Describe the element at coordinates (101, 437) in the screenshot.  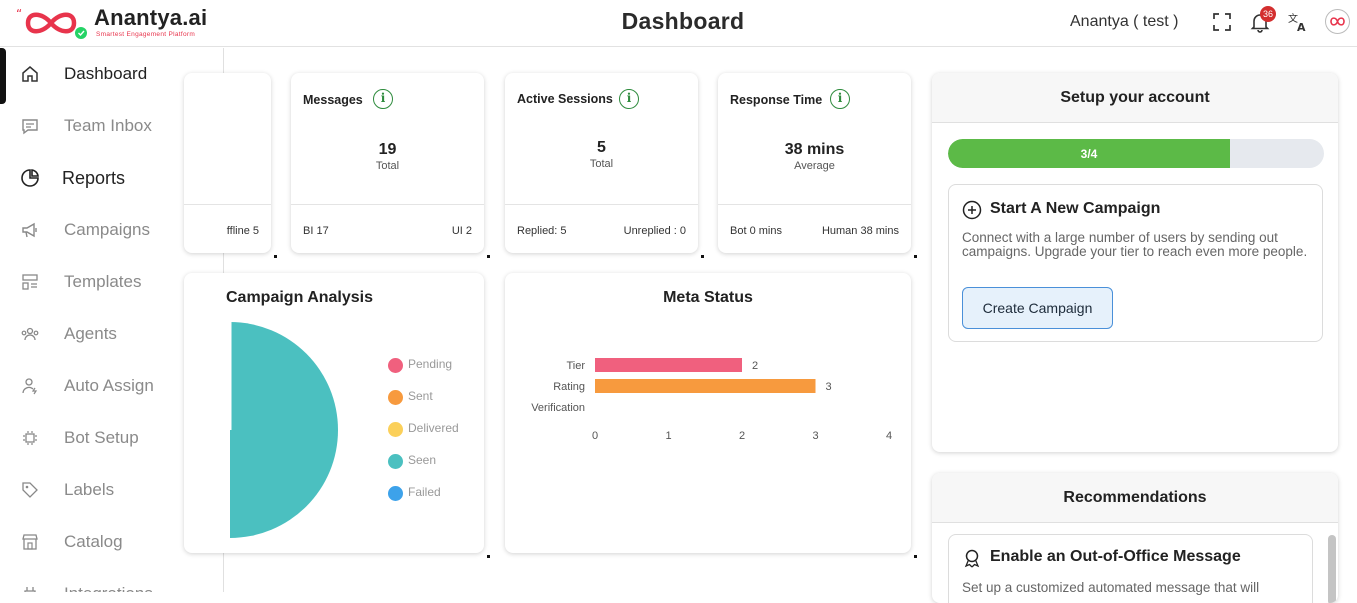
I see `sidebar-item-label: Bot Setup` at that location.